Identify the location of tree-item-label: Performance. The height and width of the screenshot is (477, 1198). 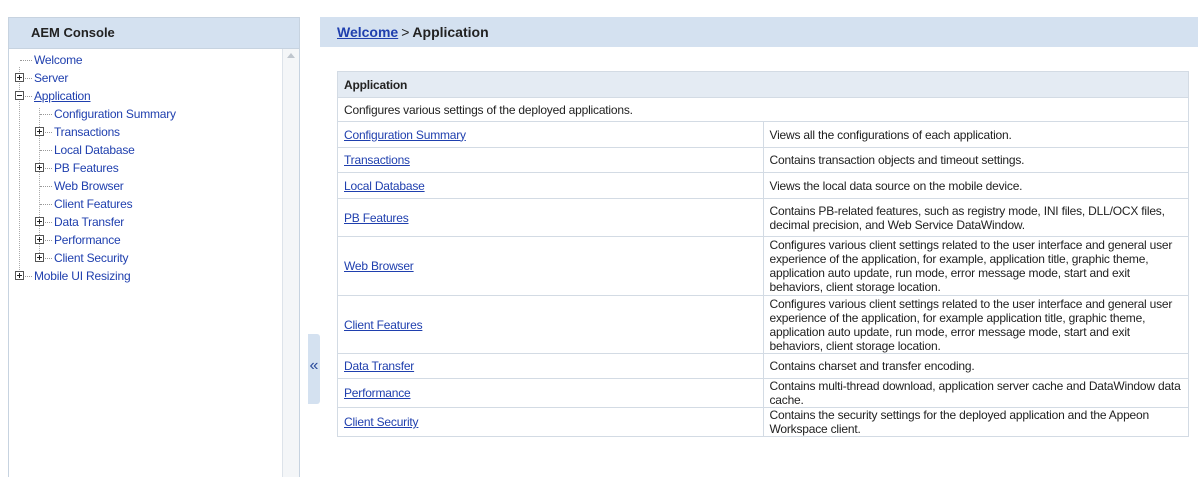
(87, 240).